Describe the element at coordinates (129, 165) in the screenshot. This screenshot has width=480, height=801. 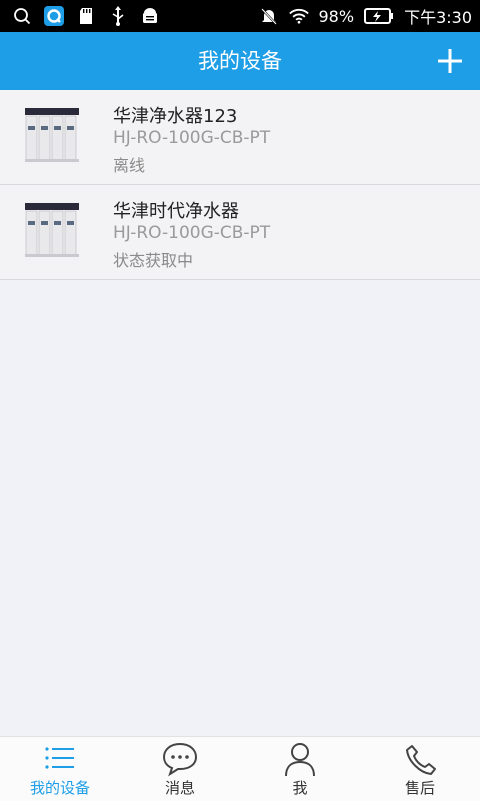
I see `device-status: 离线` at that location.